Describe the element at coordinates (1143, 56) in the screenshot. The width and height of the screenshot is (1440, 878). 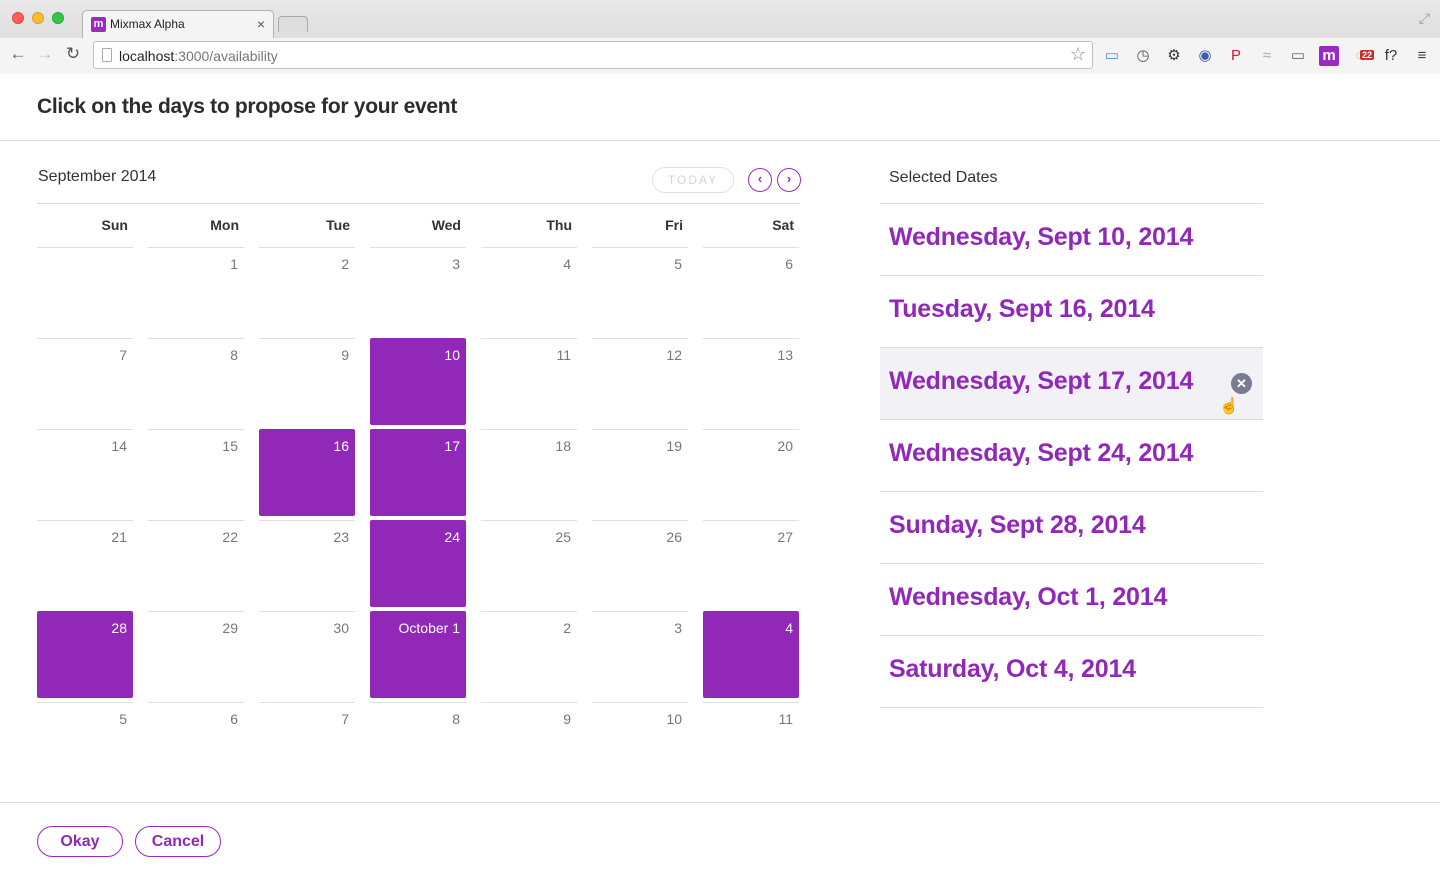
I see `clock-icon: ◷` at that location.